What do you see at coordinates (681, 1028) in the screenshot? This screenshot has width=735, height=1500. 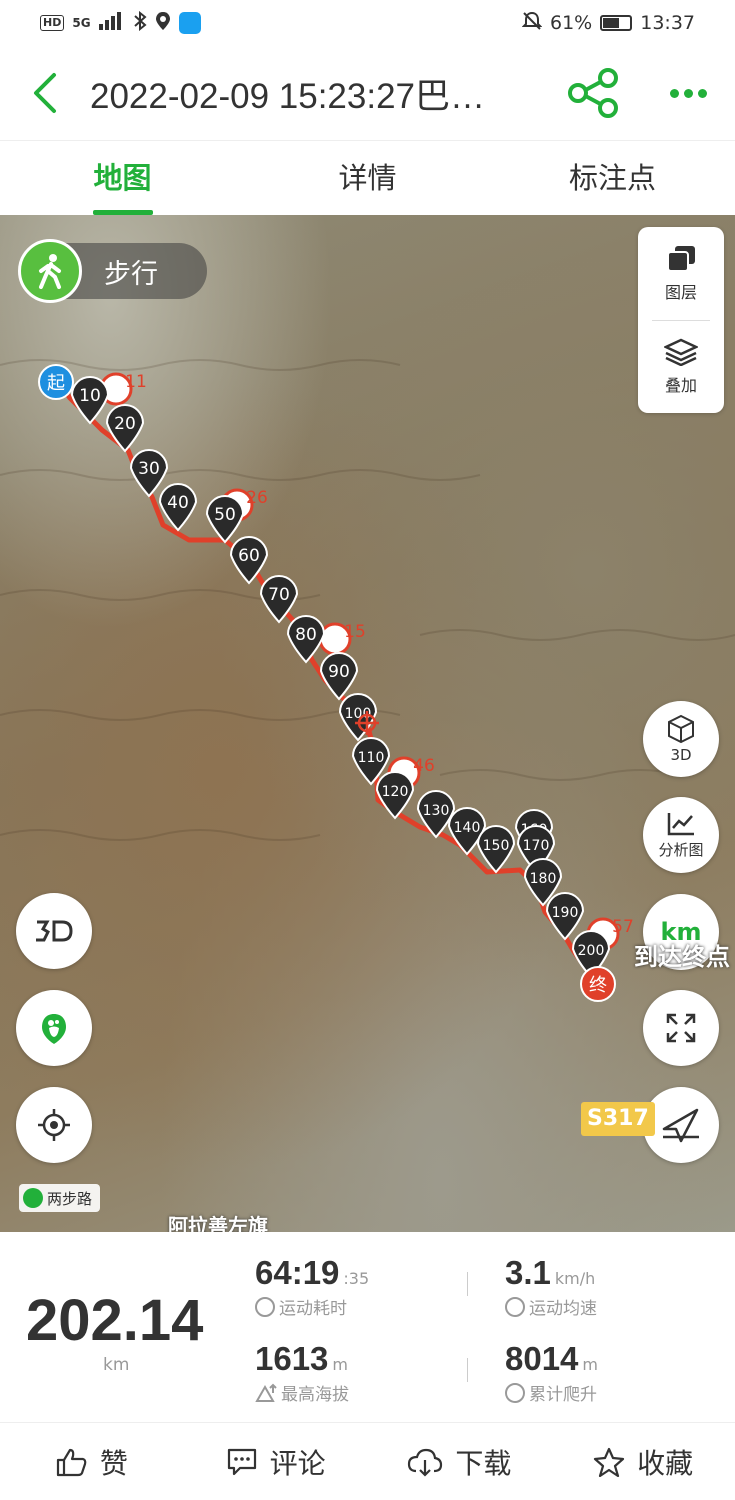 I see `fullscreen-button` at bounding box center [681, 1028].